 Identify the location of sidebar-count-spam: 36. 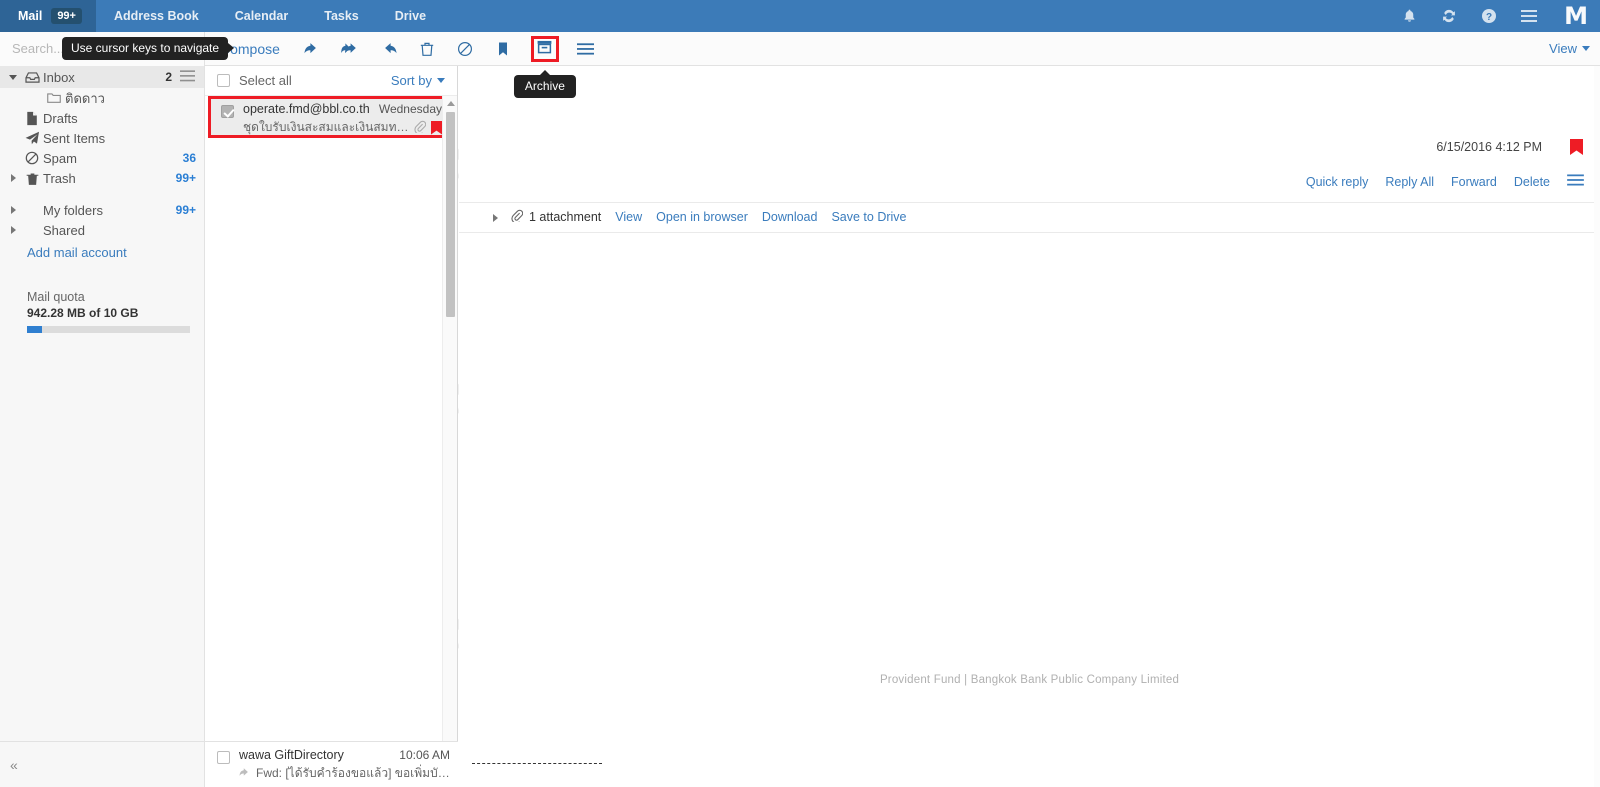
(189, 158).